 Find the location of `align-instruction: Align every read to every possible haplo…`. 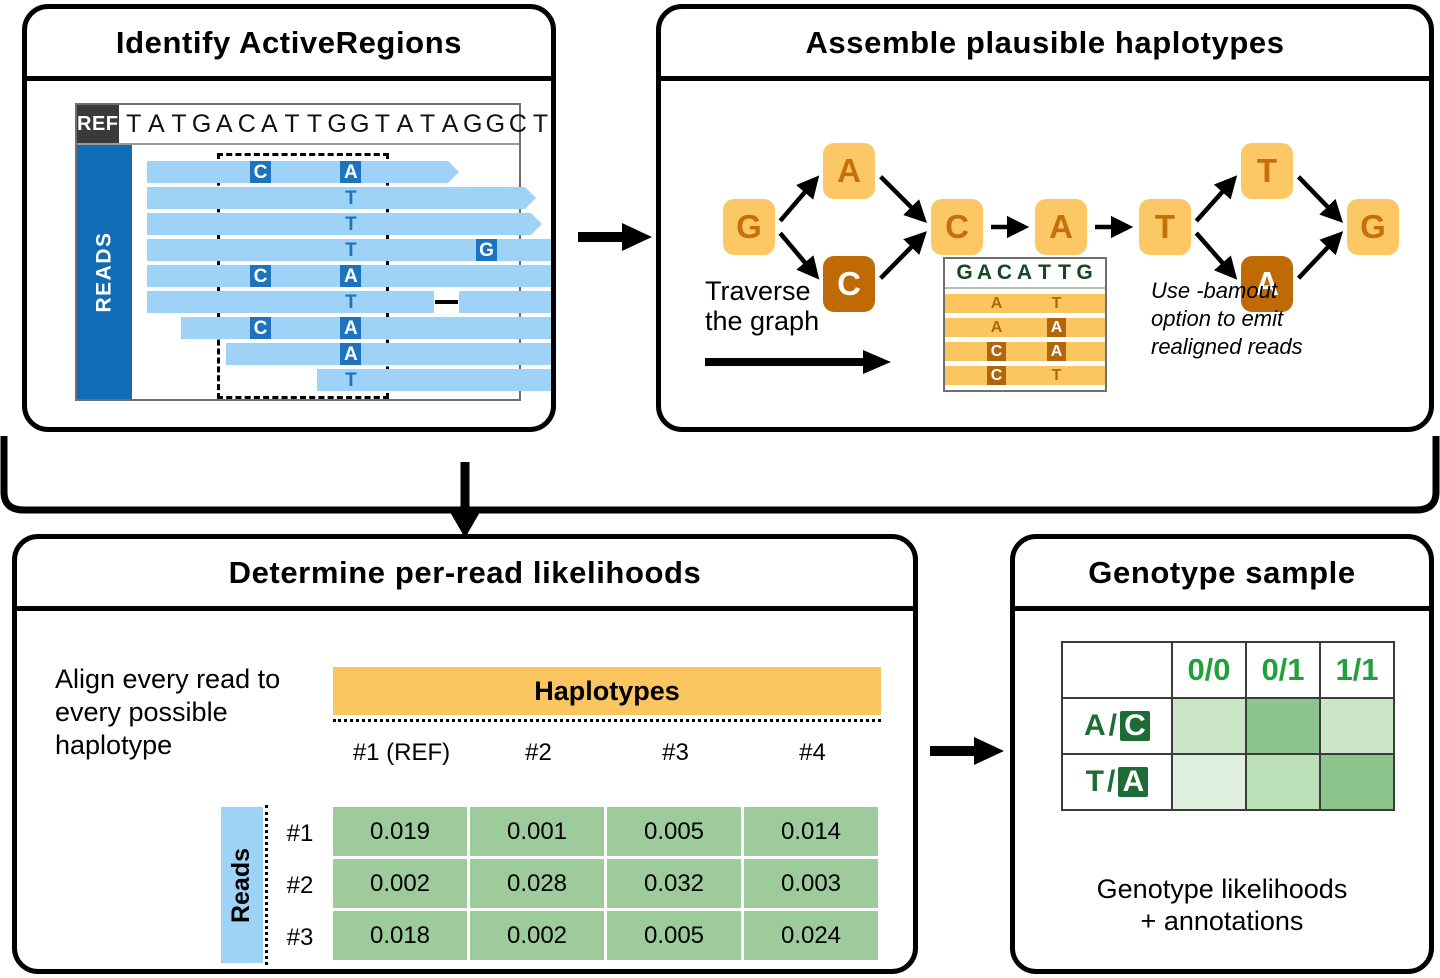

align-instruction: Align every read to every possible haplo… is located at coordinates (168, 712).